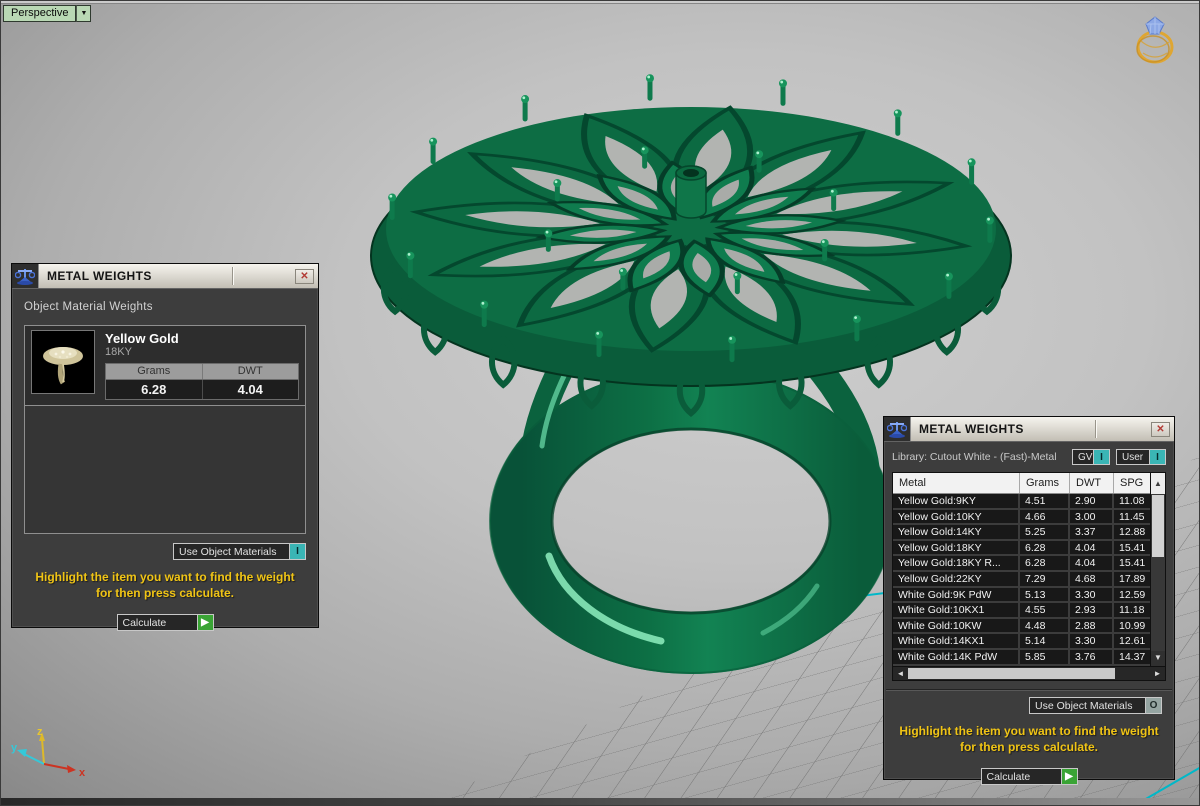  I want to click on table-cell: White Gold:9K PdW, so click(956, 594).